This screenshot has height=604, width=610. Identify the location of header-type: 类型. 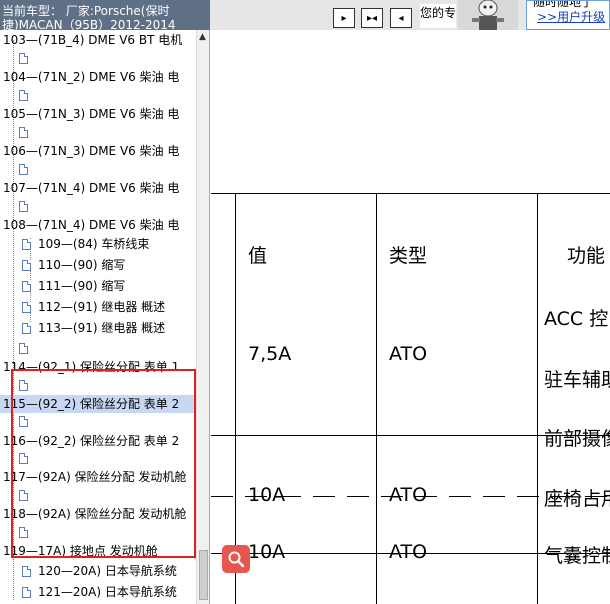
(408, 256).